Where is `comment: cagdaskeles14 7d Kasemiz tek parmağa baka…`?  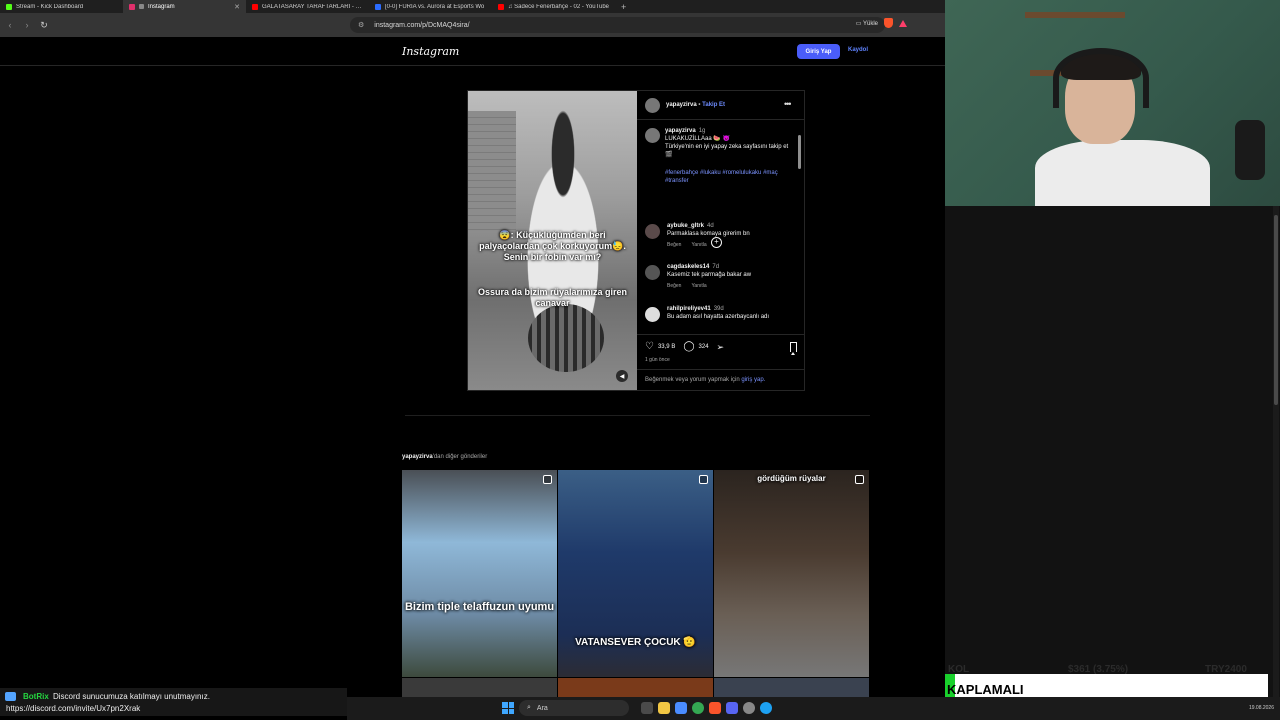
comment: cagdaskeles14 7d Kasemiz tek parmağa baka… is located at coordinates (731, 276).